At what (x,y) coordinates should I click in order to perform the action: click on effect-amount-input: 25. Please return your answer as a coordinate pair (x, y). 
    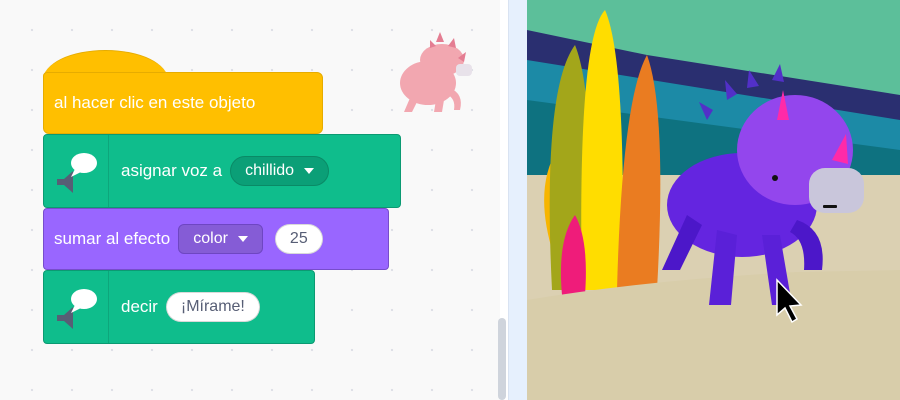
    Looking at the image, I should click on (298, 239).